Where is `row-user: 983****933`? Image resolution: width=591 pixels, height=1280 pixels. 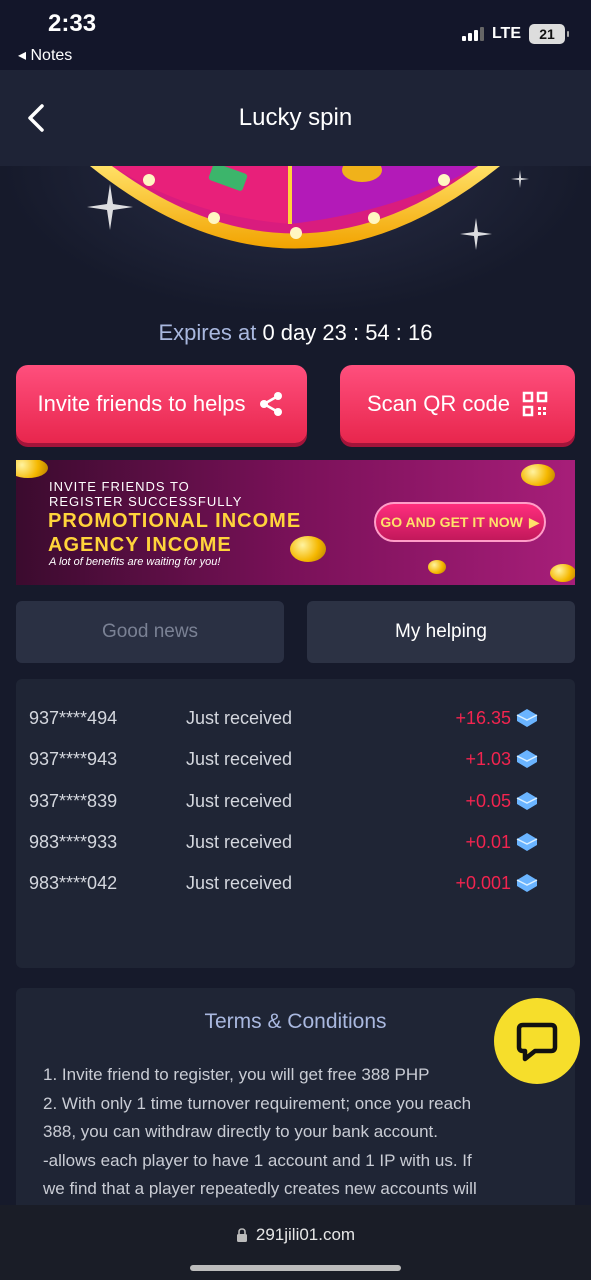 row-user: 983****933 is located at coordinates (73, 842).